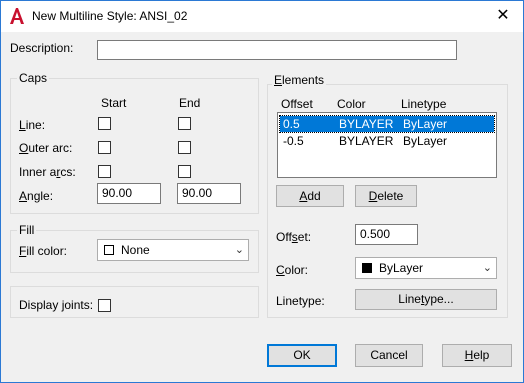 The height and width of the screenshot is (383, 524). I want to click on element-offset-label: Offset:, so click(294, 237).